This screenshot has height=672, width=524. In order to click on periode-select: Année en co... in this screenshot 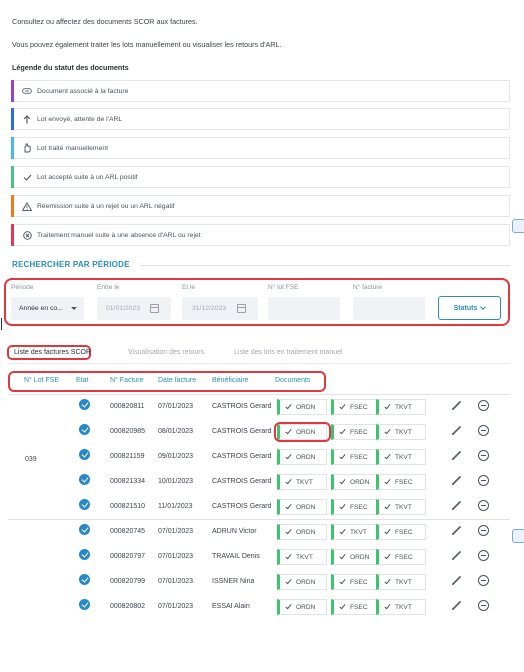, I will do `click(47, 308)`.